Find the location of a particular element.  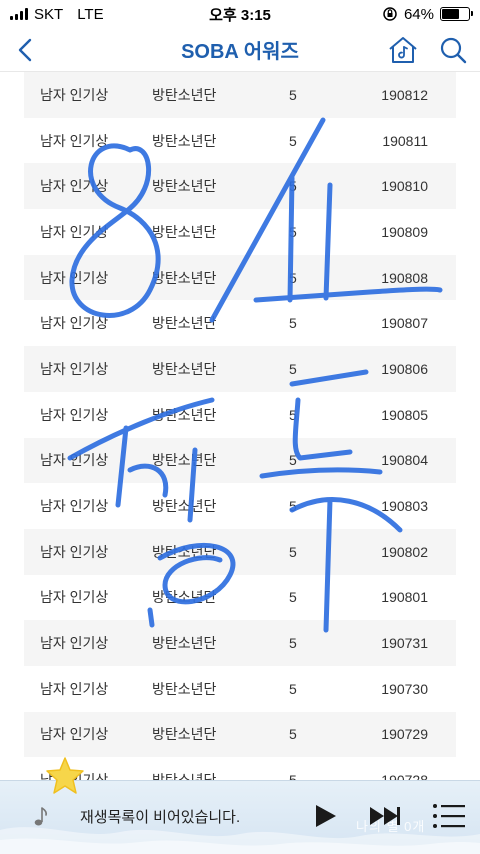

date-cell: 190805 is located at coordinates (404, 414).